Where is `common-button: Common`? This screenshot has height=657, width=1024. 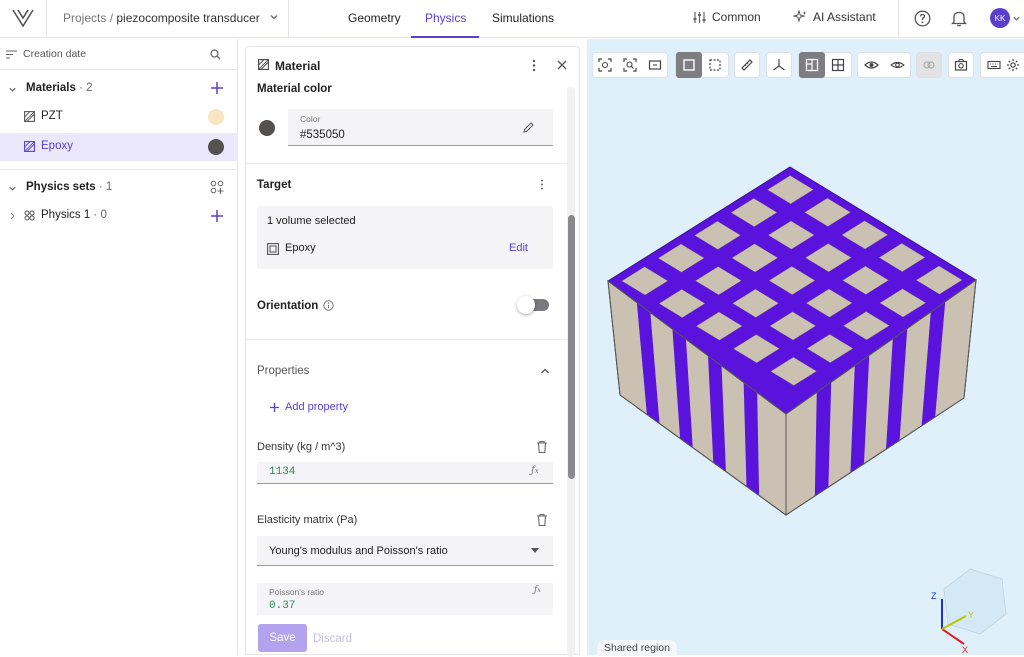
common-button: Common is located at coordinates (727, 17).